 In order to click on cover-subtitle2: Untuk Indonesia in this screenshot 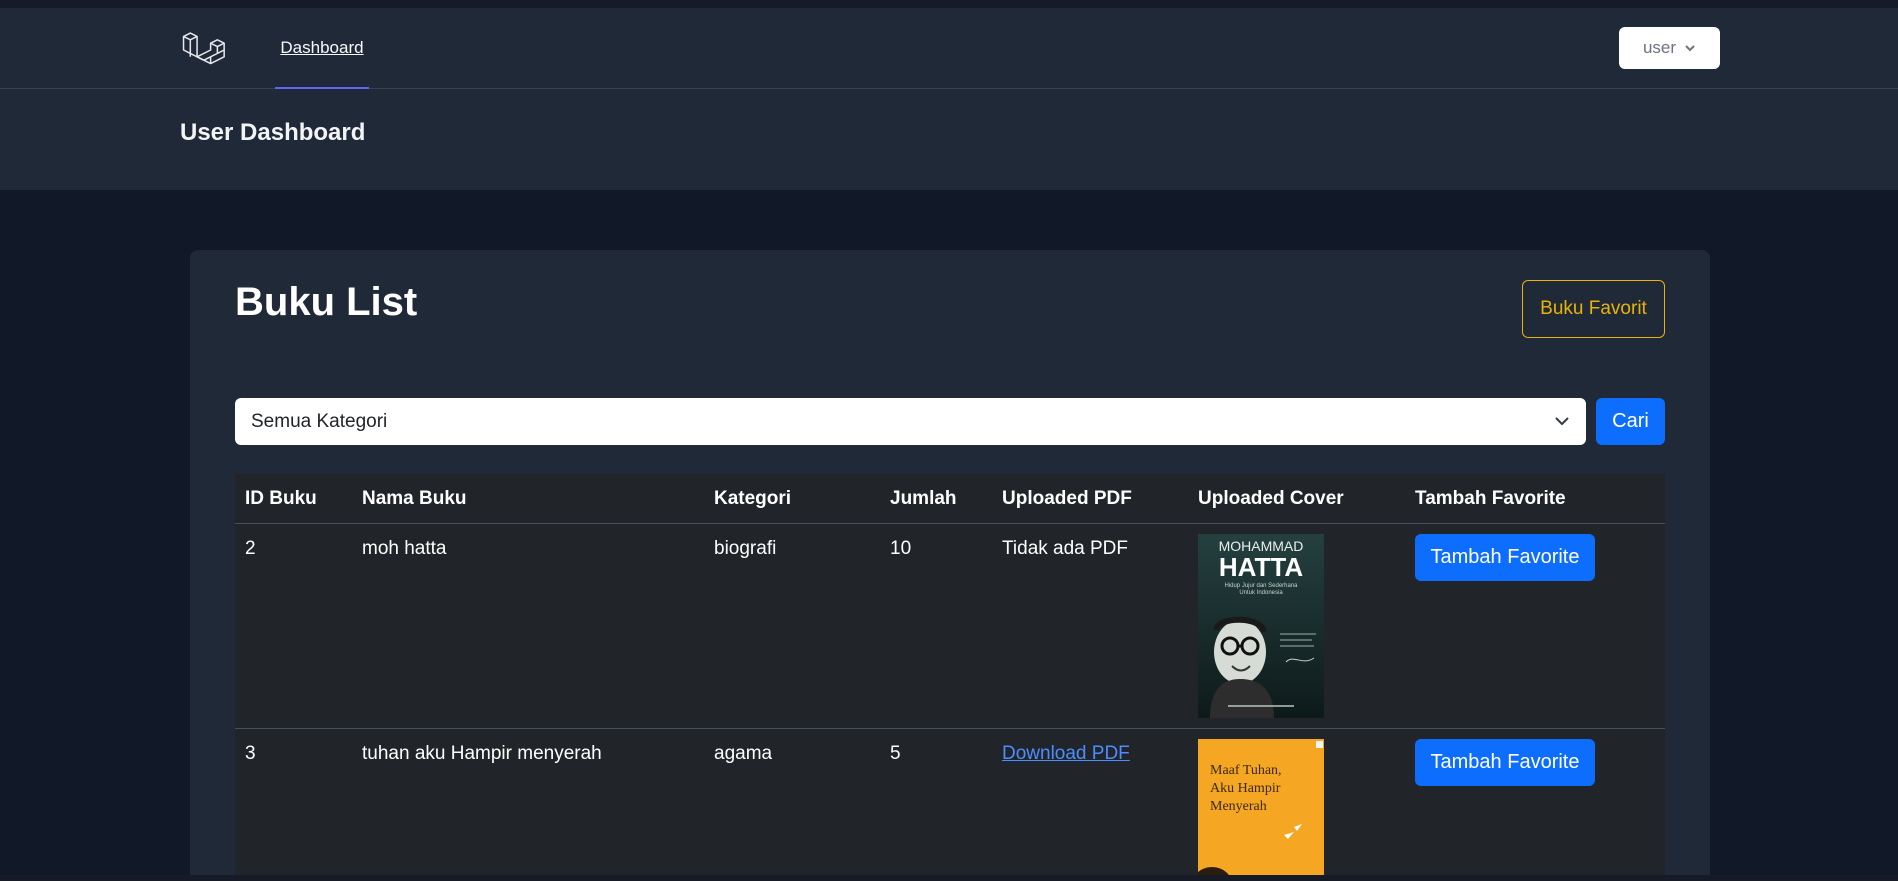, I will do `click(1261, 593)`.